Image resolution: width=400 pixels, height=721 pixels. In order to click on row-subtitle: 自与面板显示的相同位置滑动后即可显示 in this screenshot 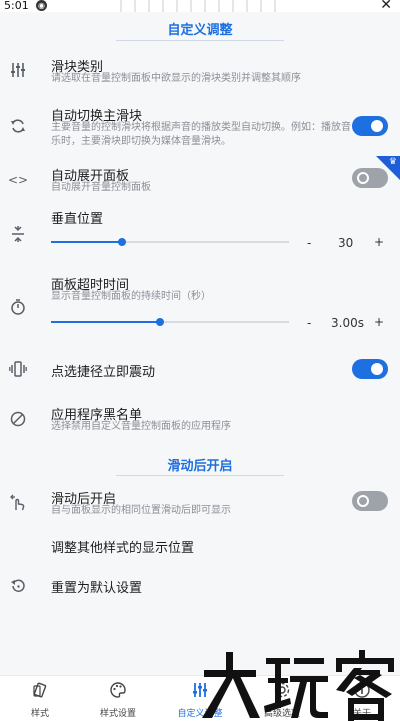, I will do `click(141, 510)`.